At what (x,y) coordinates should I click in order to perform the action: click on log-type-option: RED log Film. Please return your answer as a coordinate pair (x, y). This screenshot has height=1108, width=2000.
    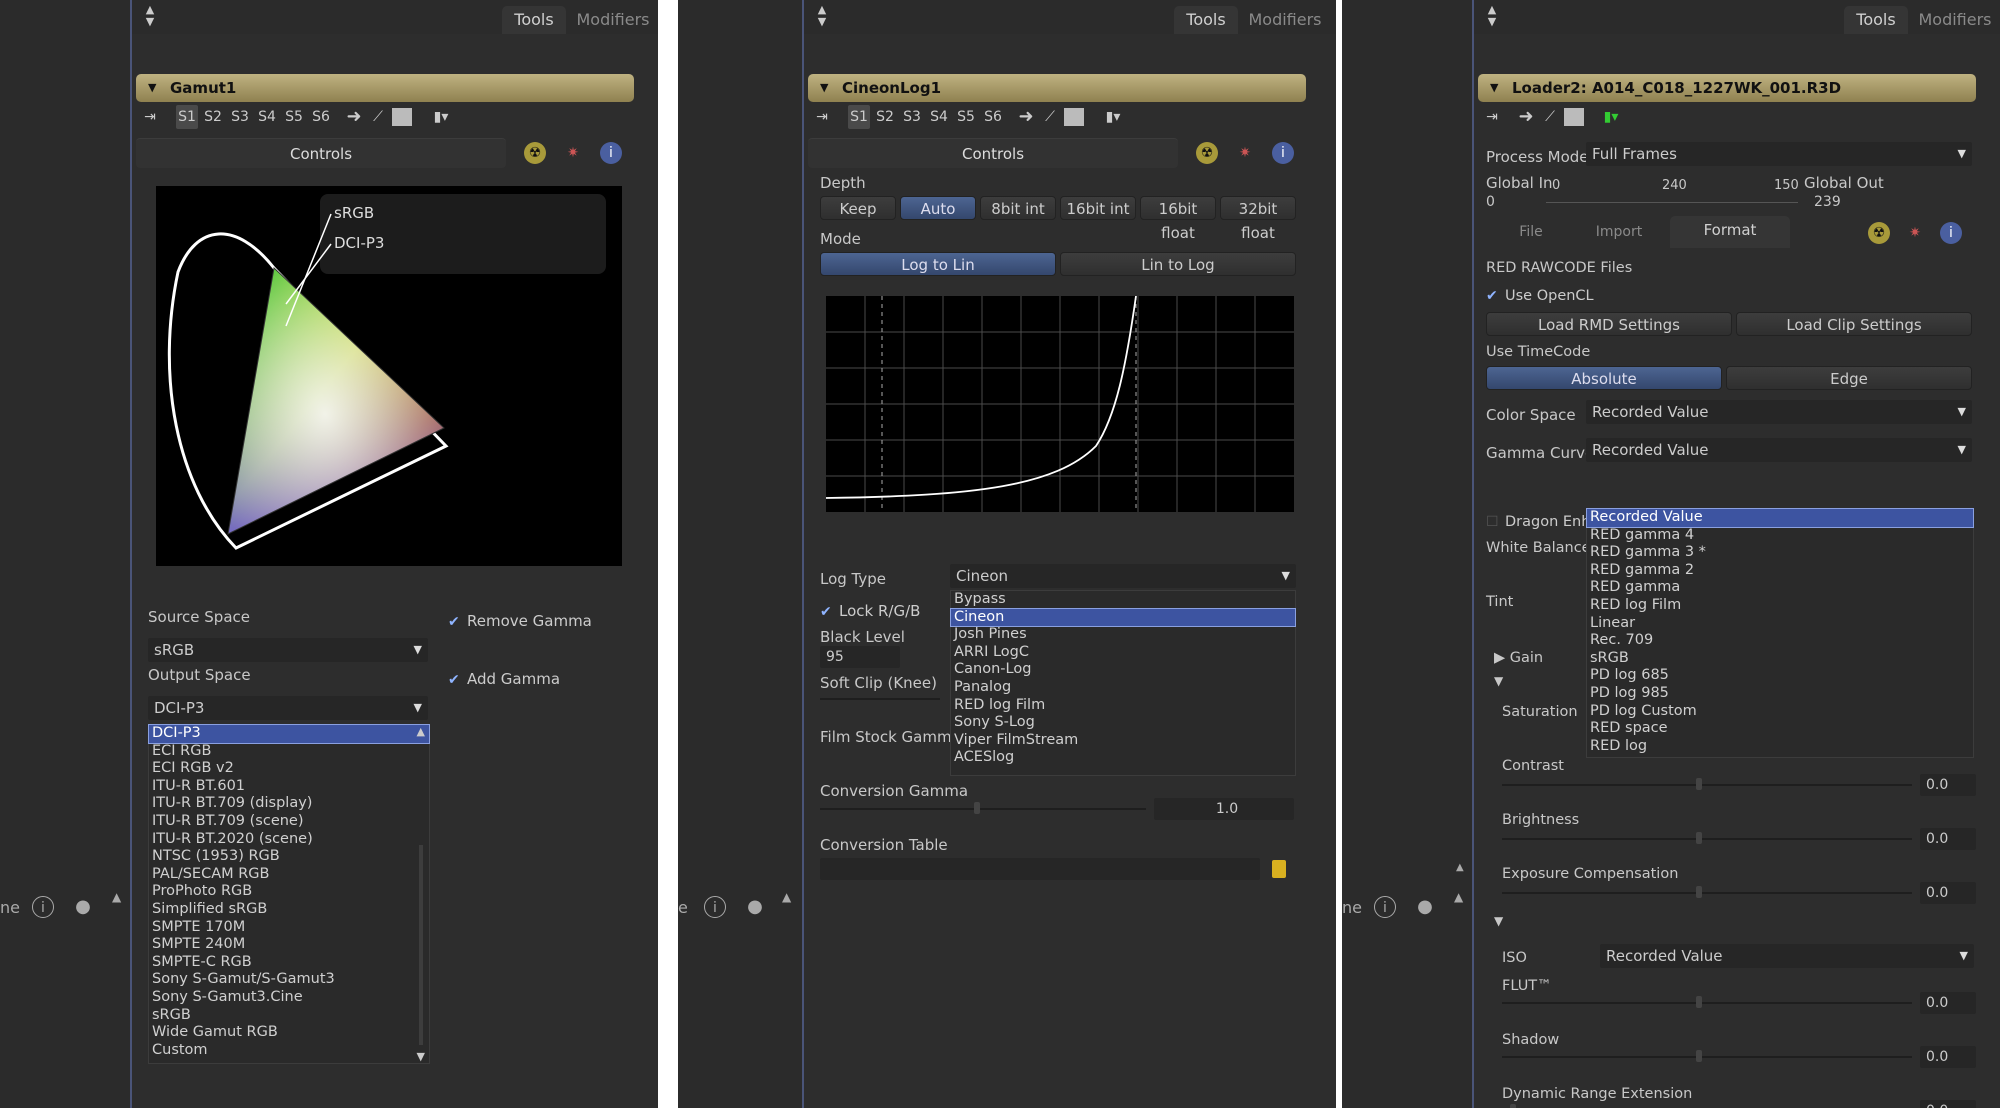
    Looking at the image, I should click on (1123, 706).